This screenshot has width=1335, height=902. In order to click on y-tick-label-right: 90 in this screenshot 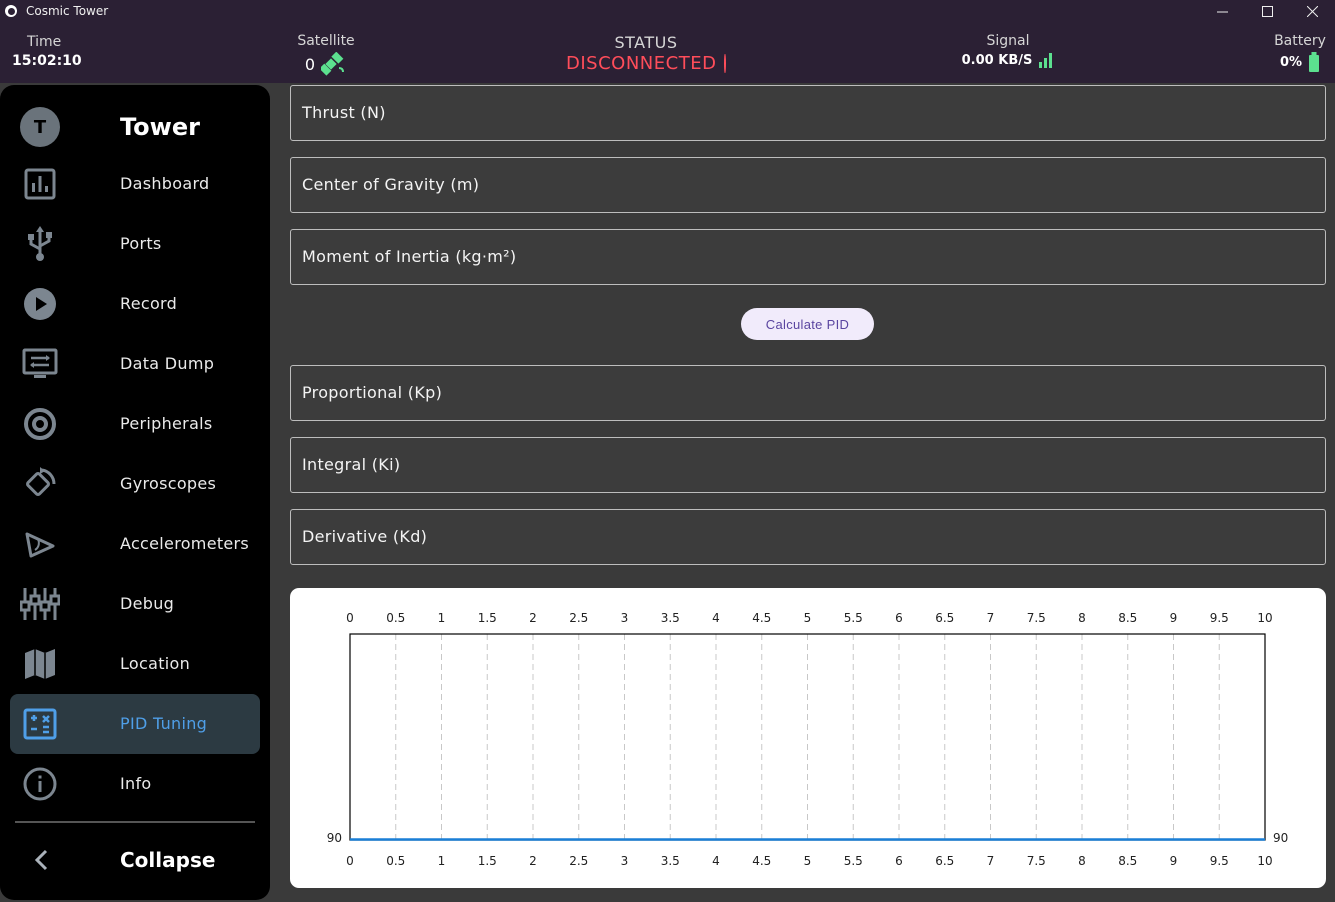, I will do `click(1280, 838)`.